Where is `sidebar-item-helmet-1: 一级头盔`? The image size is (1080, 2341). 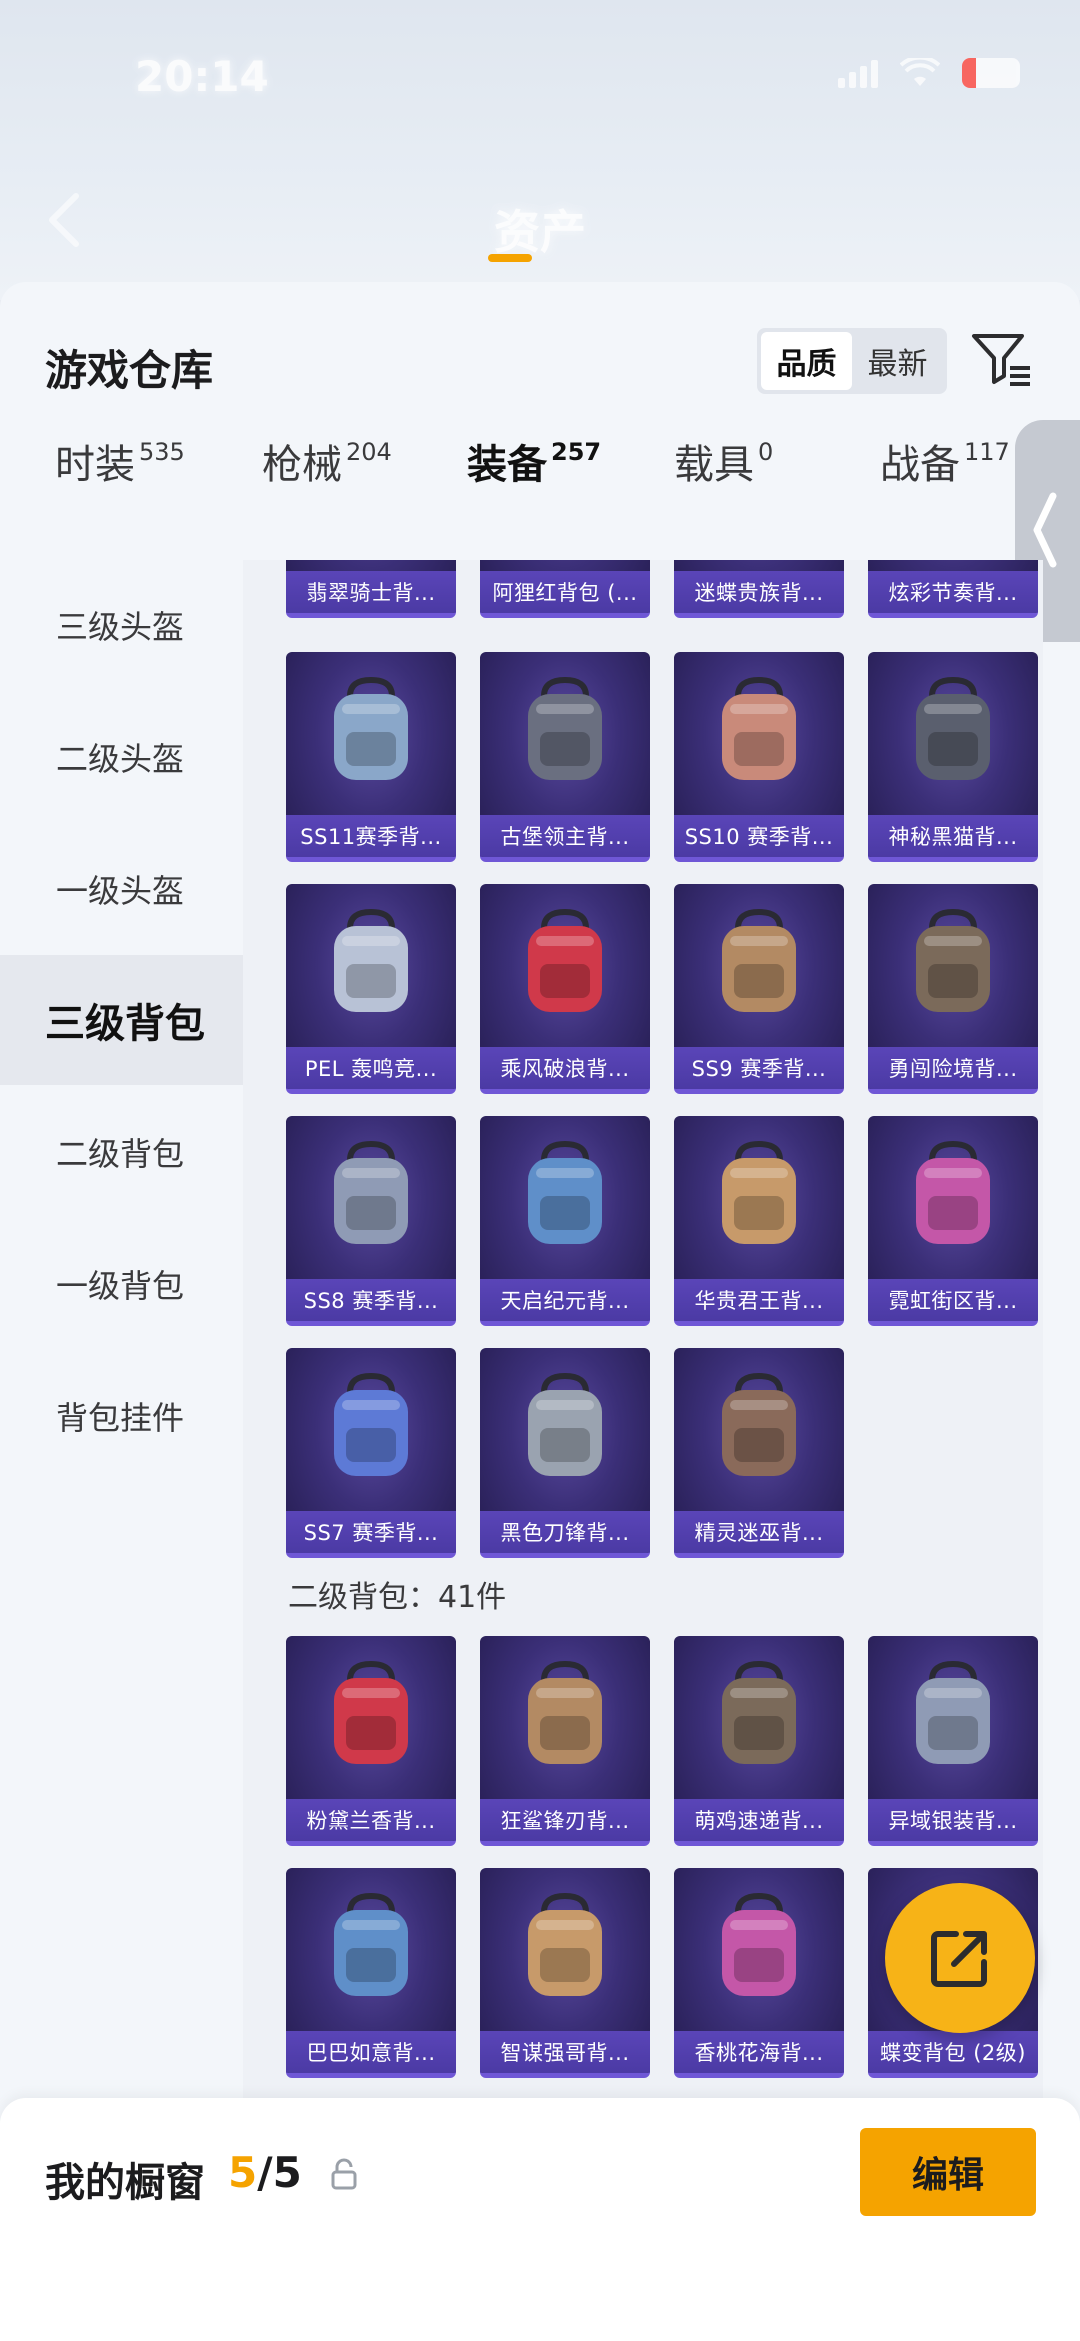 sidebar-item-helmet-1: 一级头盔 is located at coordinates (121, 889).